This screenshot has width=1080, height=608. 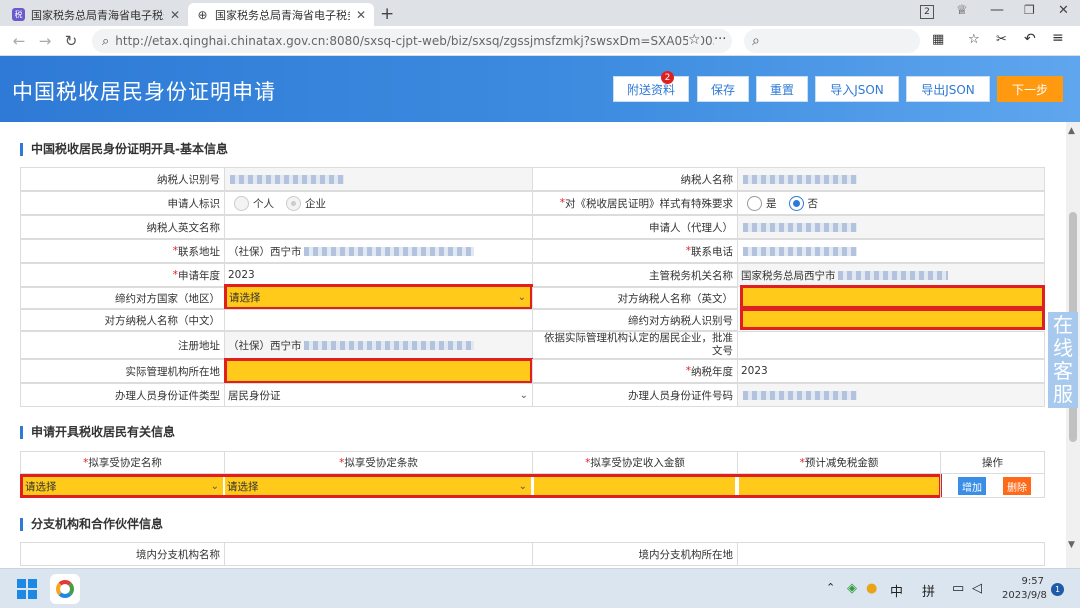 What do you see at coordinates (782, 89) in the screenshot?
I see `reset-button: 重置` at bounding box center [782, 89].